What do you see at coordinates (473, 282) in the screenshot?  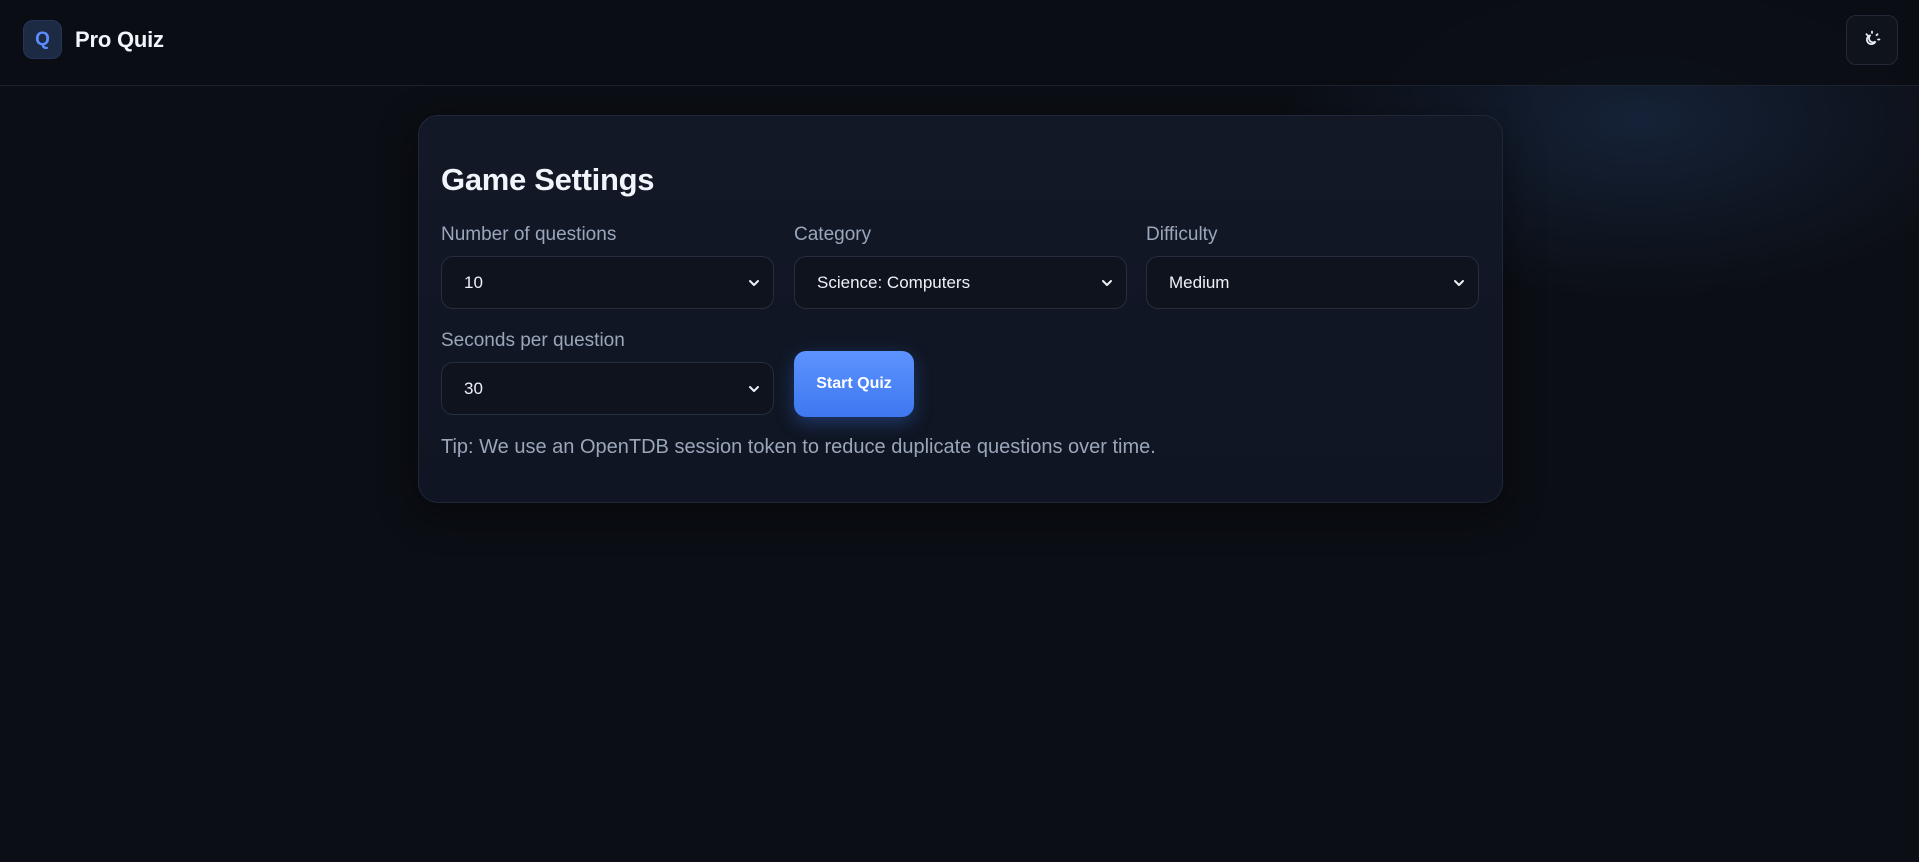 I see `num-questions-value: 10` at bounding box center [473, 282].